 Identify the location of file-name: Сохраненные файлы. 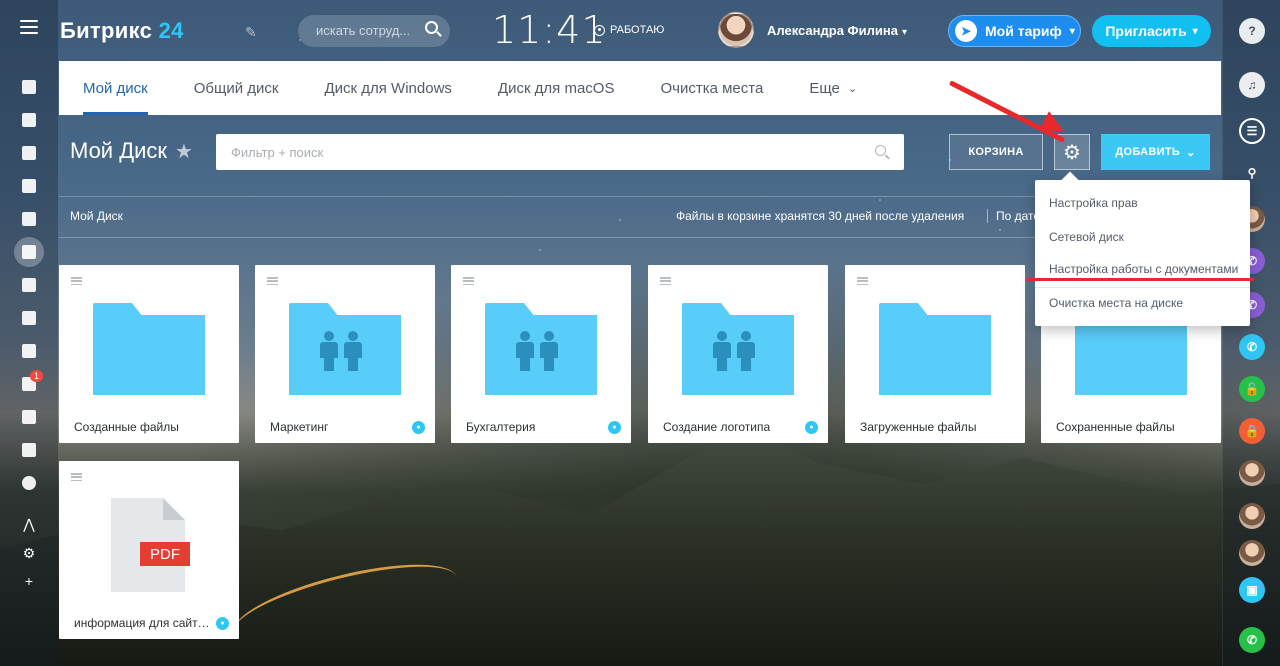
(1115, 427).